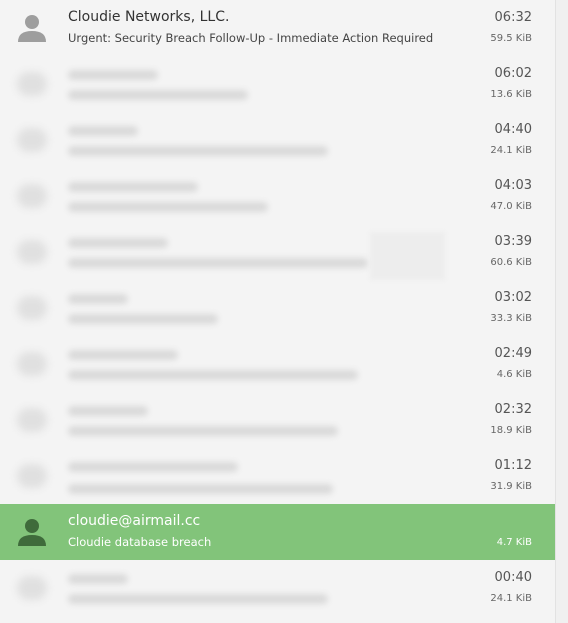 The image size is (568, 623). Describe the element at coordinates (278, 476) in the screenshot. I see `message-row: 01:12 31.9 KiB` at that location.